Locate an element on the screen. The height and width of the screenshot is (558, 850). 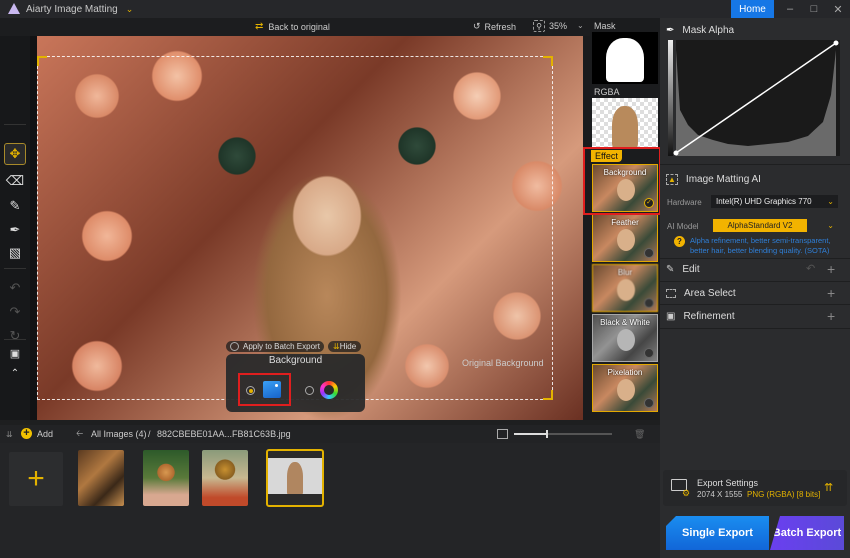
collapse-filmstrip-icon: ⇊ is located at coordinates (9, 434).